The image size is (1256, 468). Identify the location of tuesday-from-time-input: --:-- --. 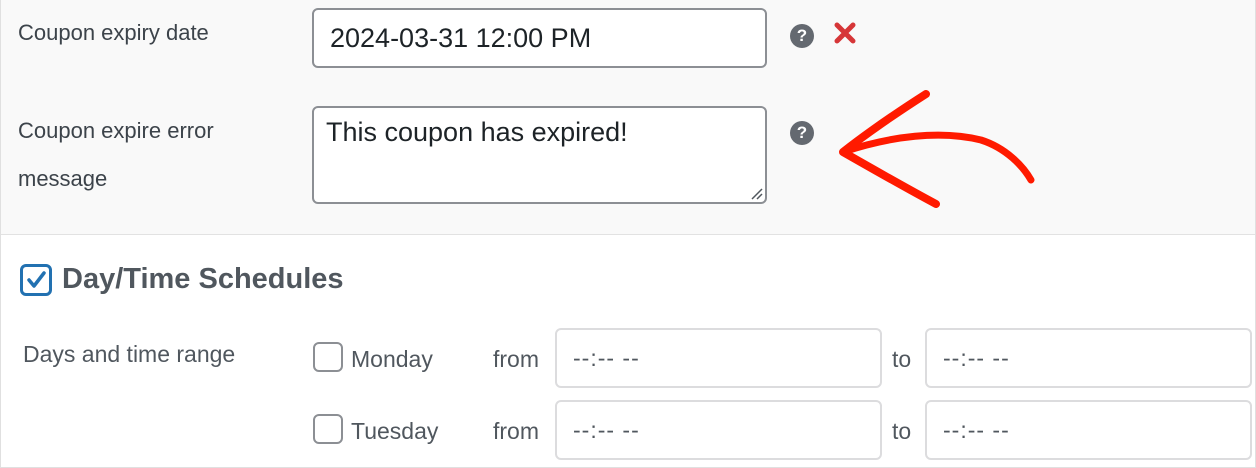
(718, 430).